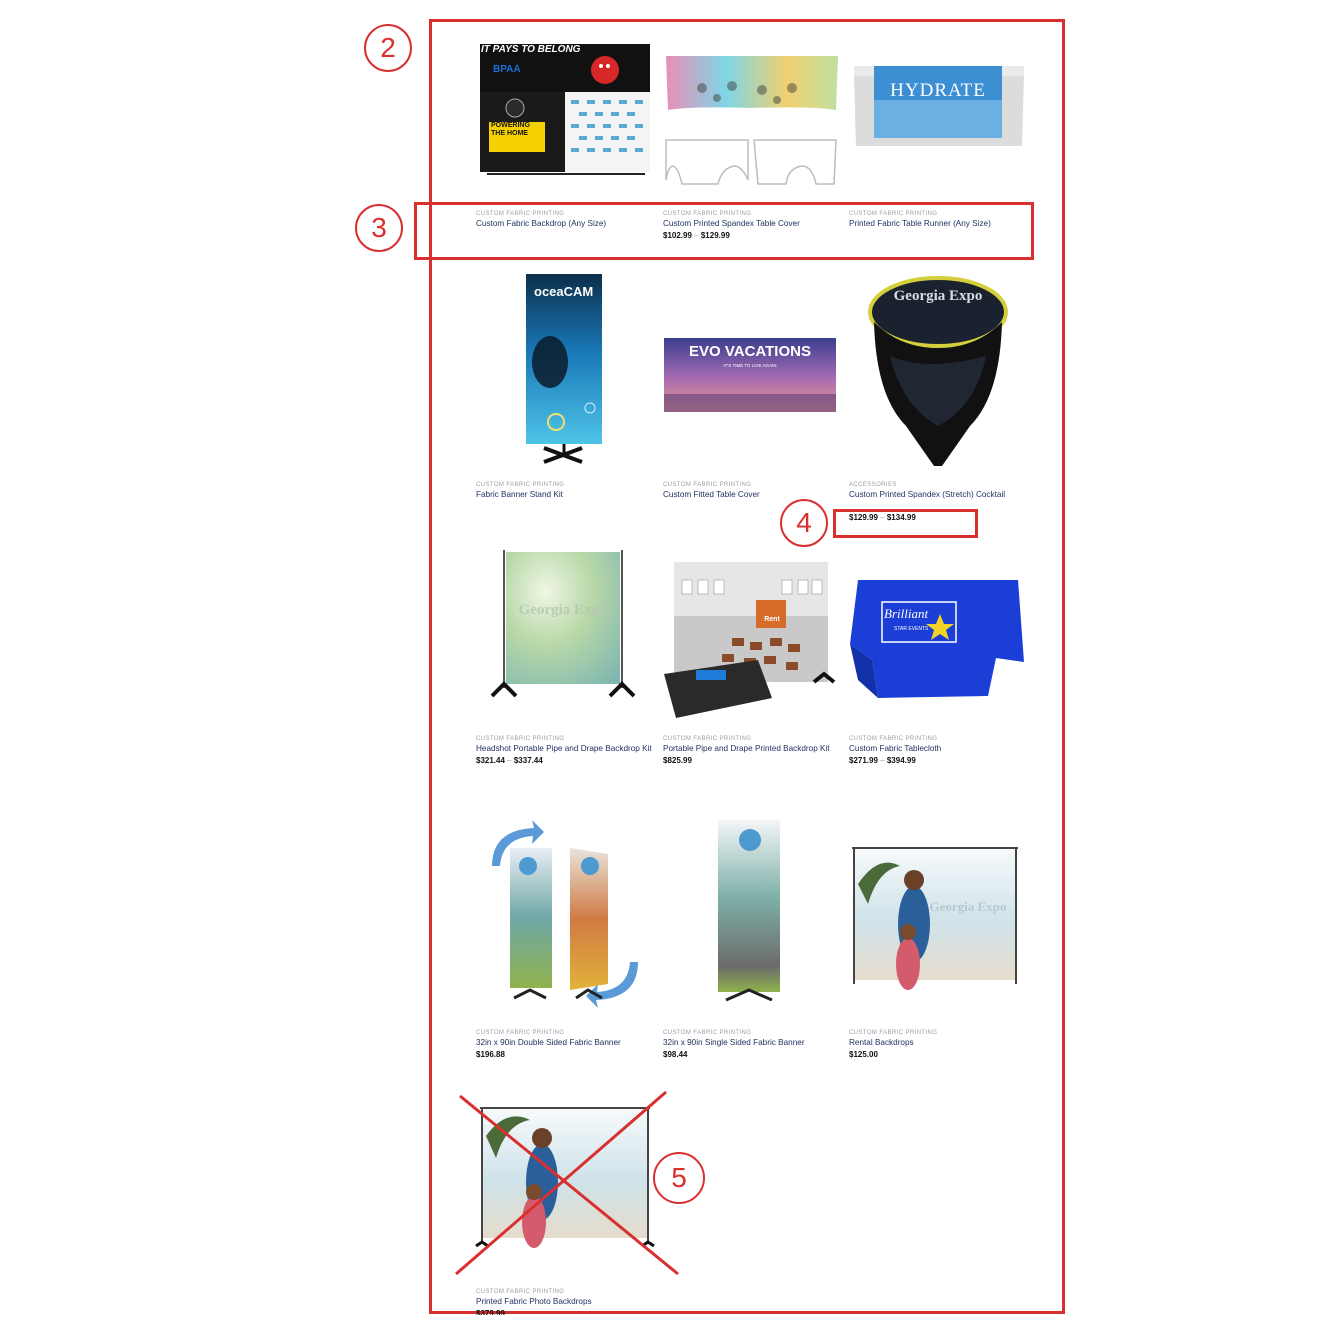  I want to click on product-title: Custom Fabric Backdrop (Any Size), so click(566, 224).